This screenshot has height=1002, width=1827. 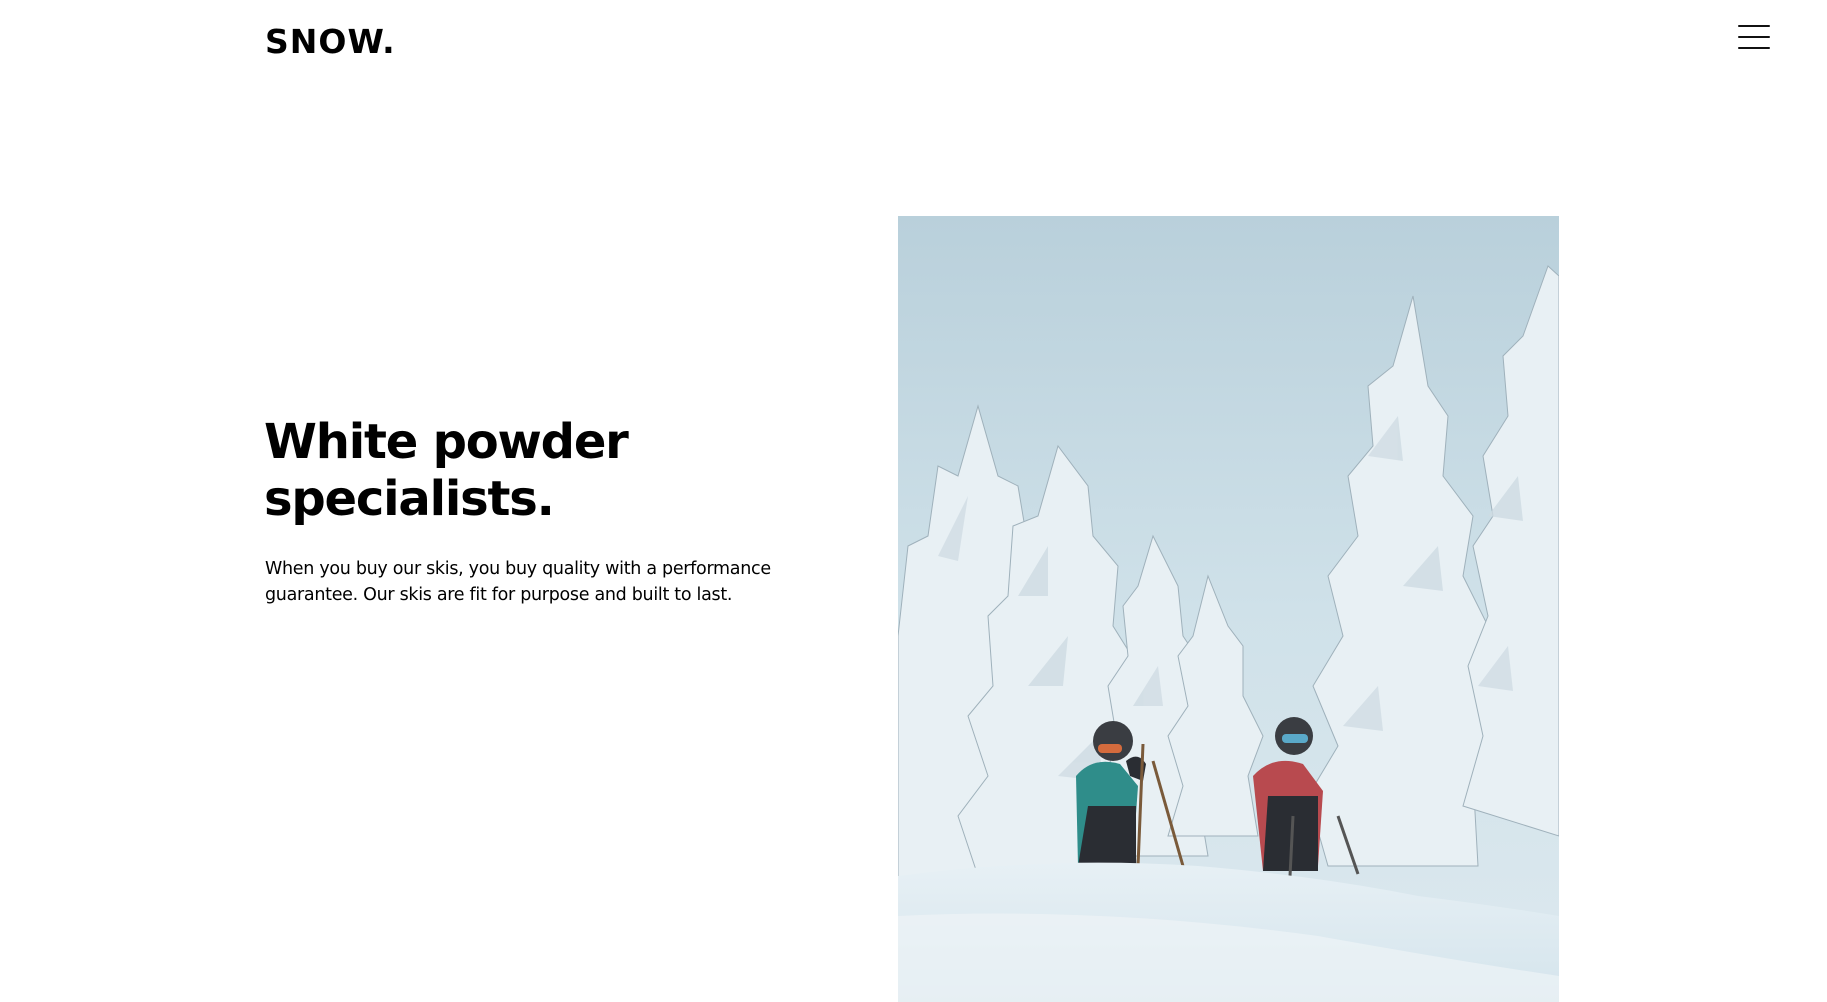 What do you see at coordinates (330, 42) in the screenshot?
I see `site-logo: SNOW.` at bounding box center [330, 42].